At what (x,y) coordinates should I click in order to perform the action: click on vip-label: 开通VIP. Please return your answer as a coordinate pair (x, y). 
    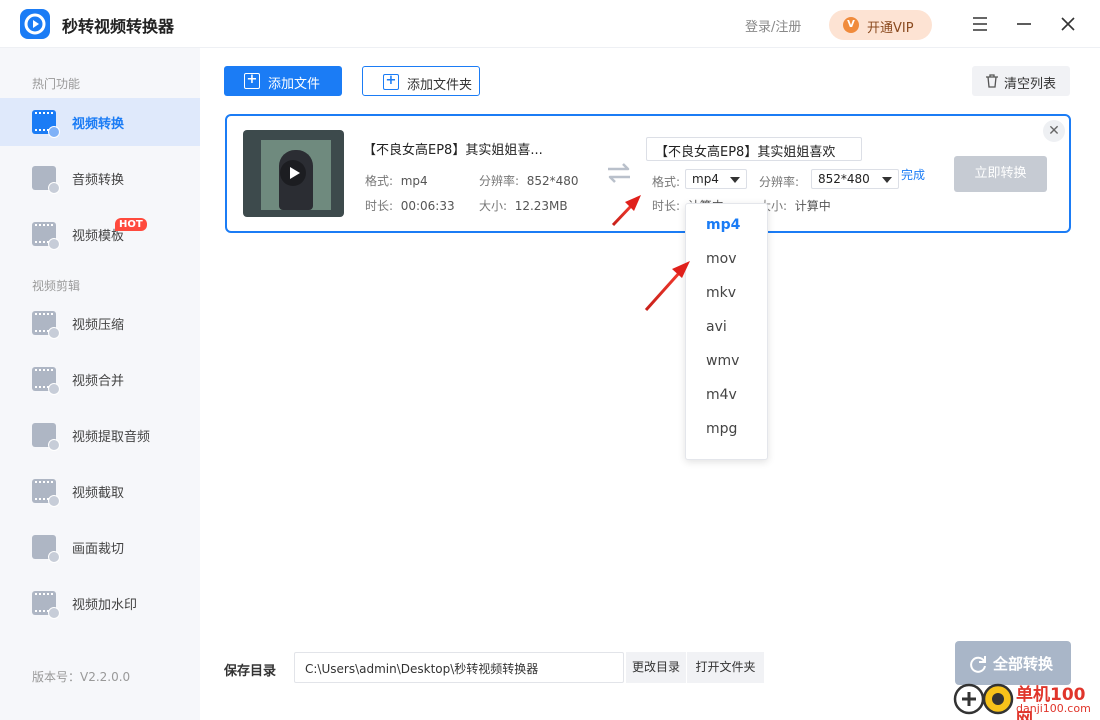
    Looking at the image, I should click on (890, 28).